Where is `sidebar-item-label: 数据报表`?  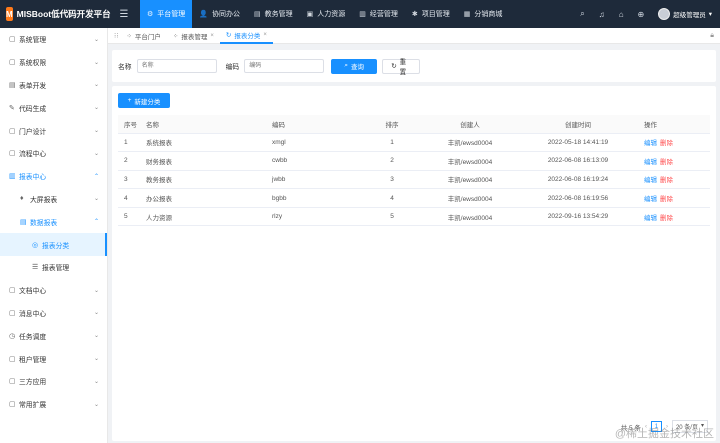
sidebar-item-label: 数据报表 is located at coordinates (44, 223).